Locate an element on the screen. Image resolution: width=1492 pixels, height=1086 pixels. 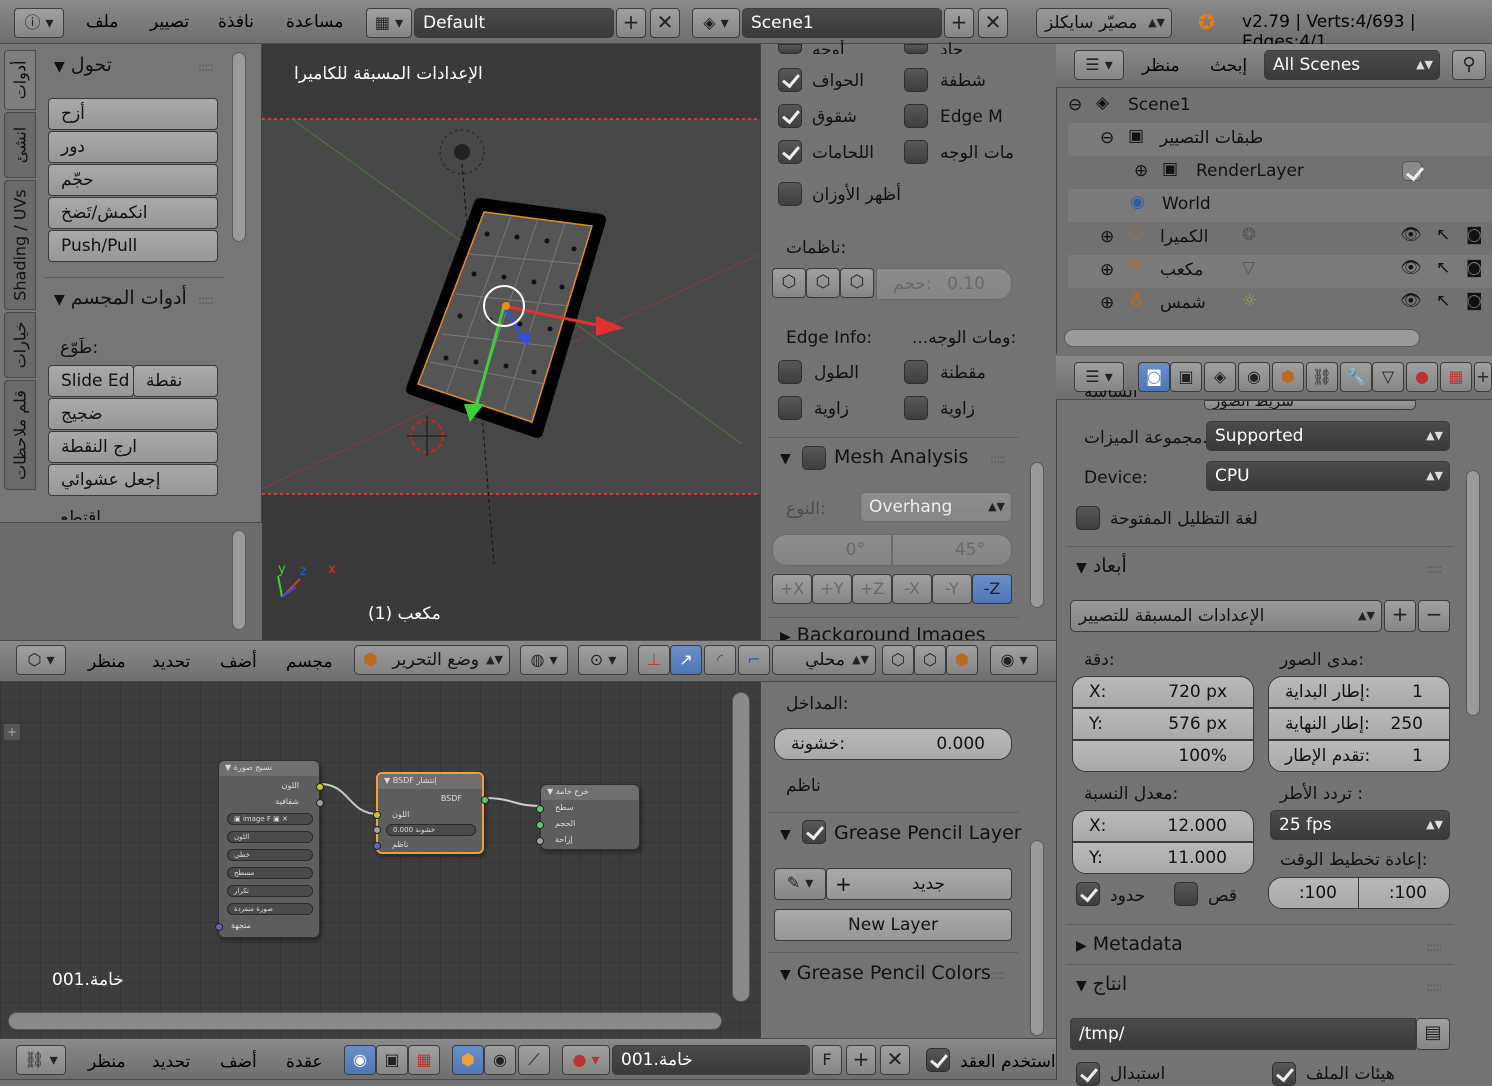
pencil-icon: ✎ ▾ is located at coordinates (800, 884).